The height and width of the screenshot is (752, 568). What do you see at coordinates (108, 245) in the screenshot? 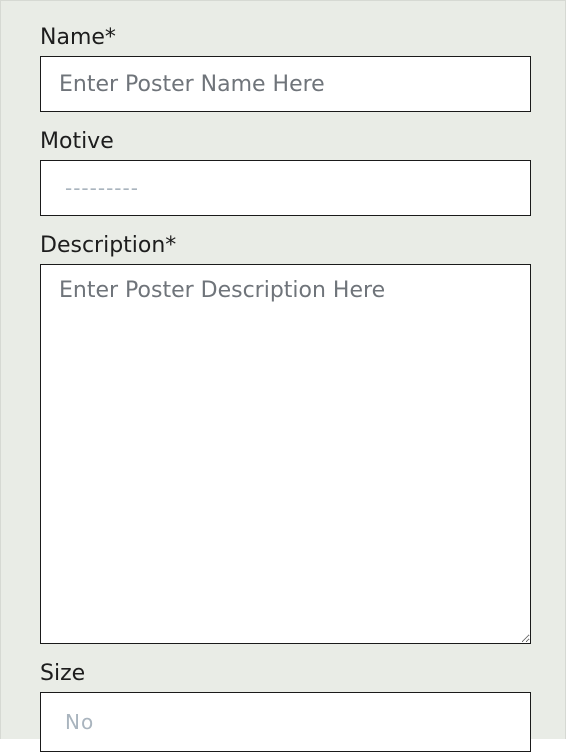
I see `description-label: Description*` at bounding box center [108, 245].